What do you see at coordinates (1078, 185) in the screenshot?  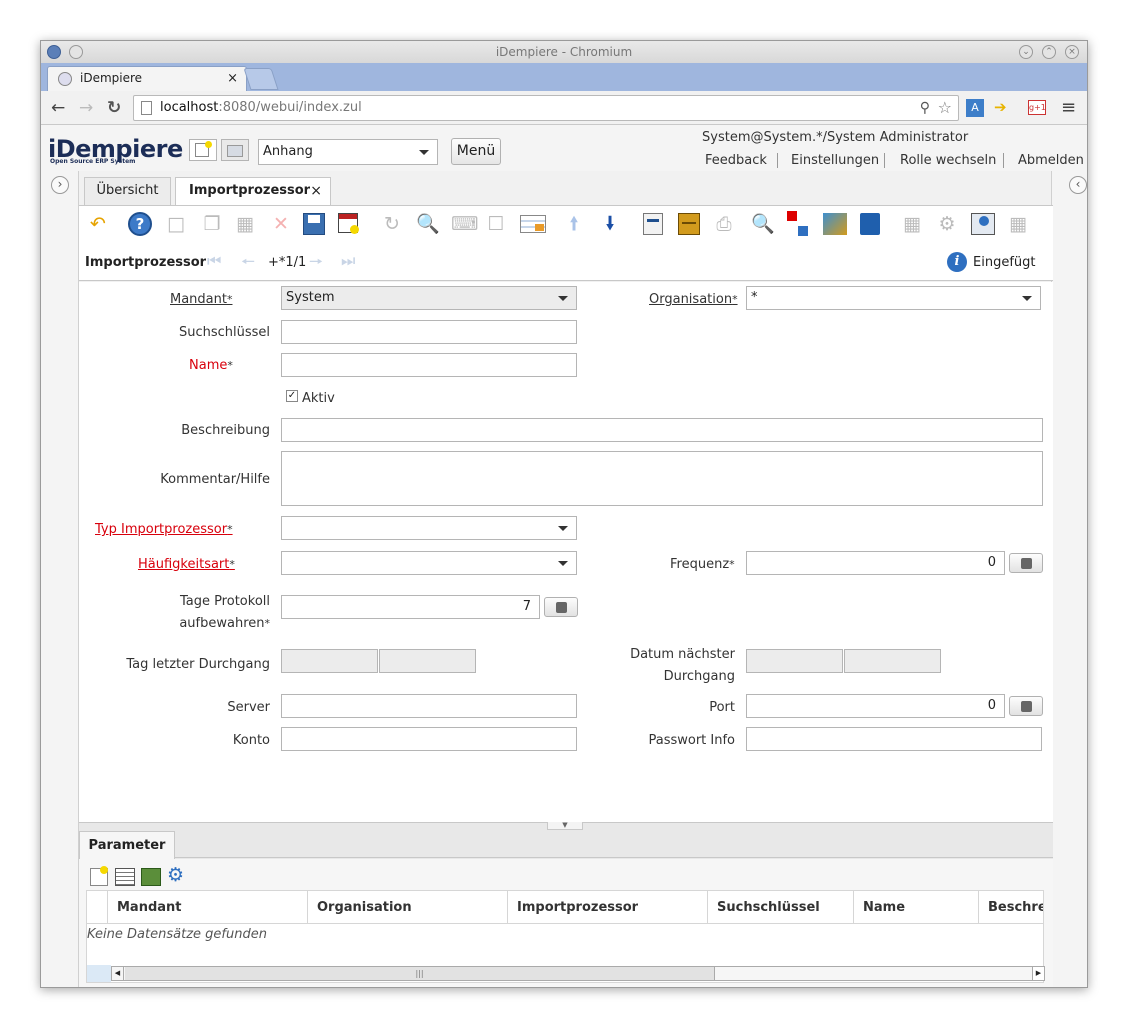 I see `expand-right-icon: ‹` at bounding box center [1078, 185].